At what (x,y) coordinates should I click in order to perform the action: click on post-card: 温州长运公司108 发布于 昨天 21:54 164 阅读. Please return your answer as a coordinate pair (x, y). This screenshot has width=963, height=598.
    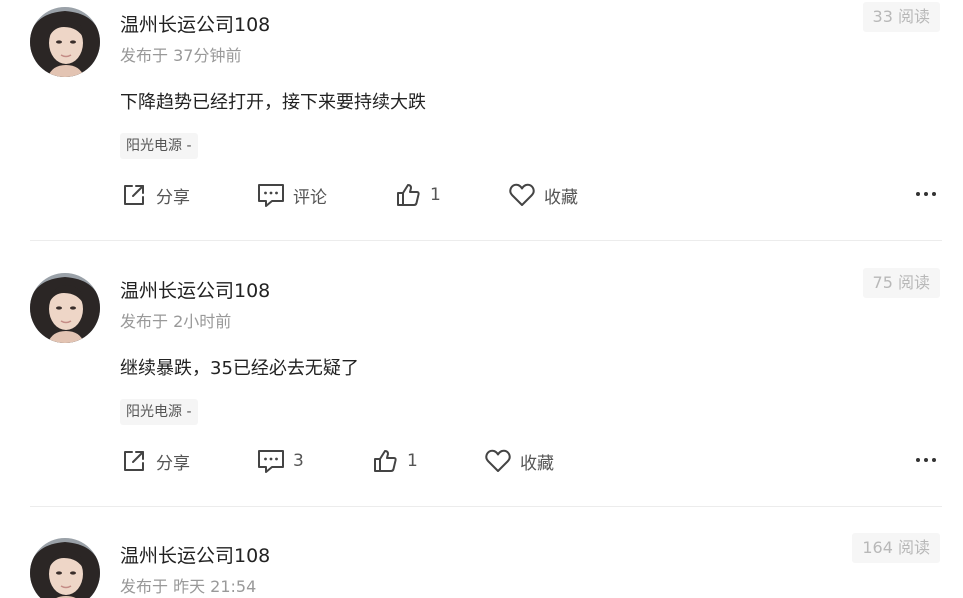
    Looking at the image, I should click on (481, 565).